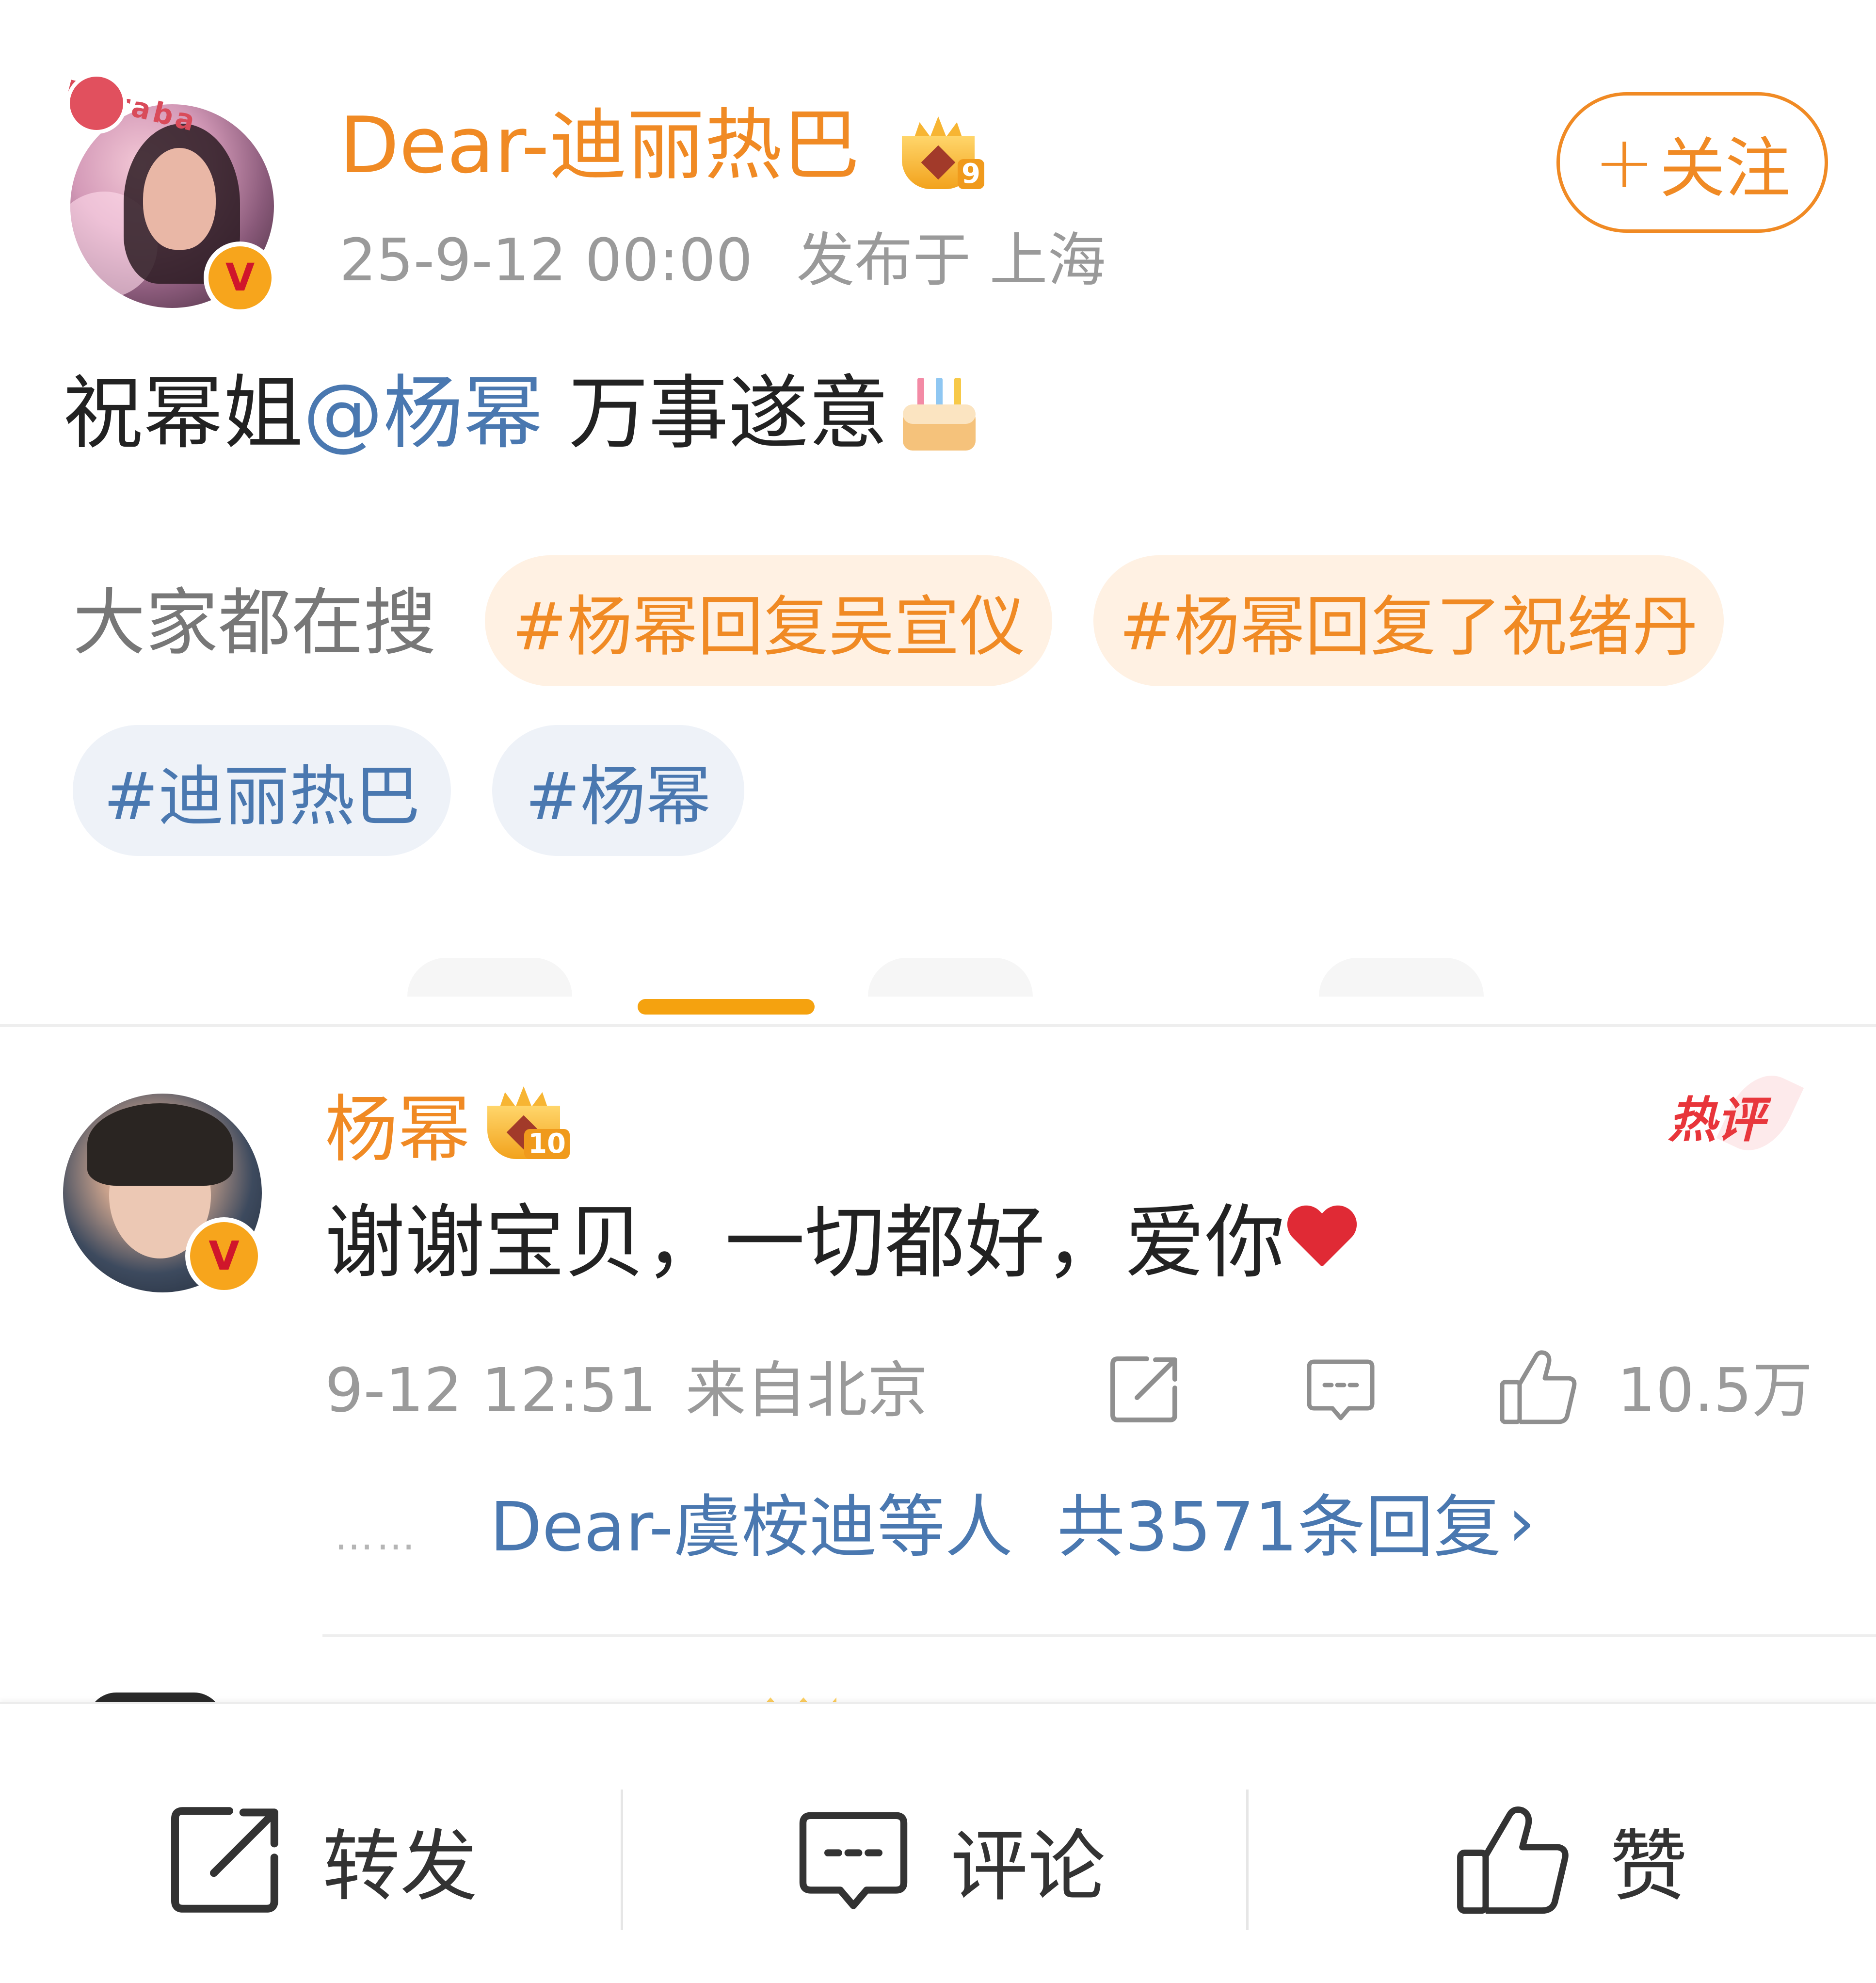  Describe the element at coordinates (716, 413) in the screenshot. I see `post-text-suffix: 万事遂意` at that location.